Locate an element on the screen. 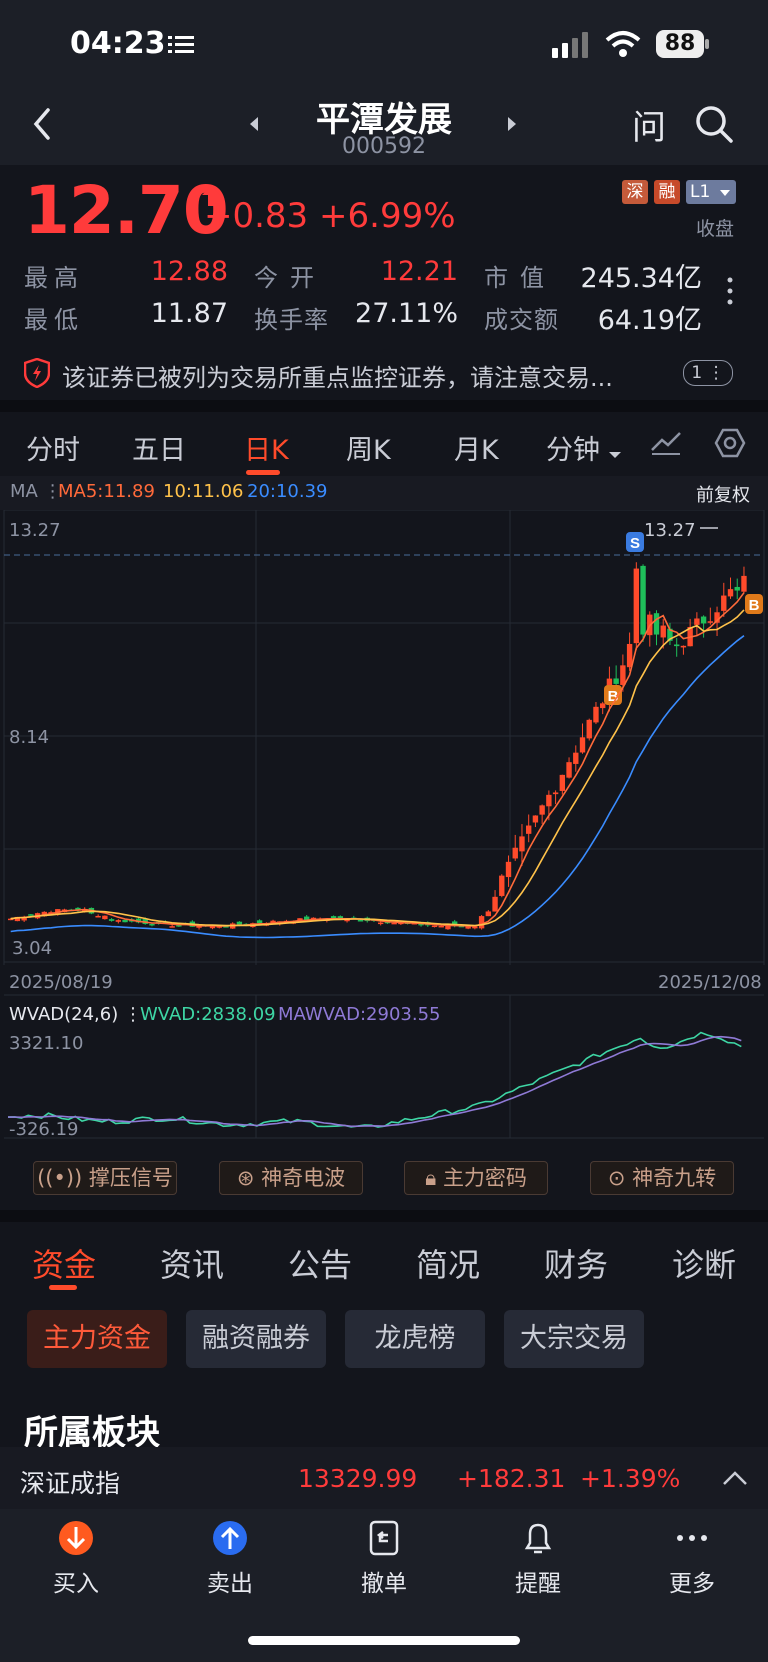 This screenshot has width=768, height=1662. level-label: L1 is located at coordinates (700, 192).